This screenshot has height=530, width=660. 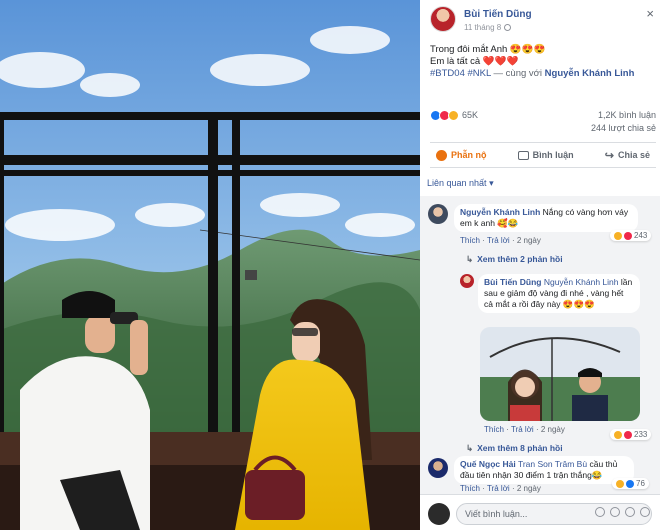 What do you see at coordinates (615, 512) in the screenshot?
I see `camera-icon` at bounding box center [615, 512].